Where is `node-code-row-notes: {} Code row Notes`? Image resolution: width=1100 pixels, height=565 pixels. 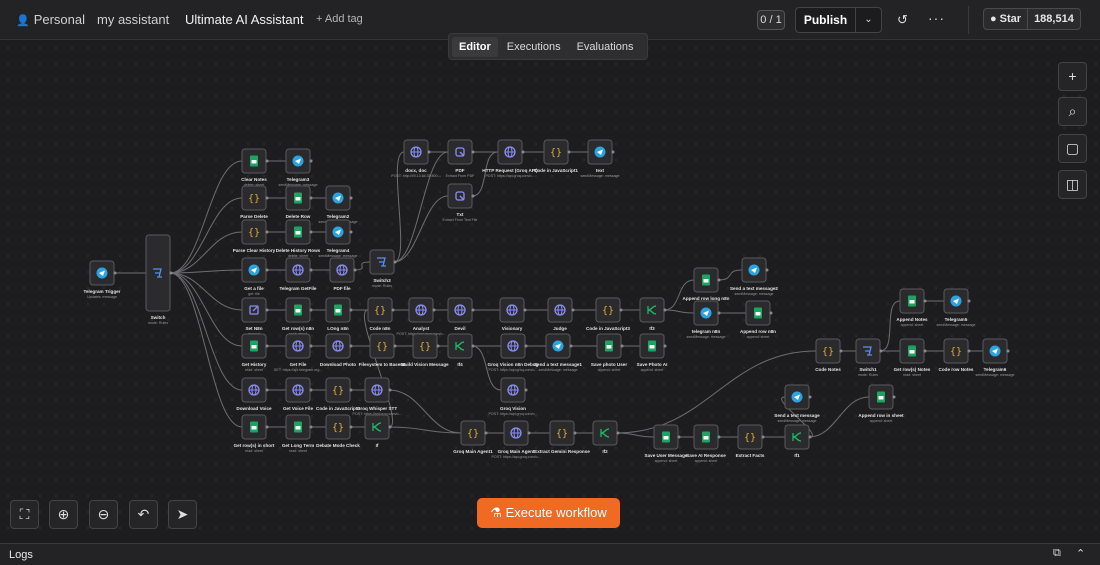 node-code-row-notes: {} Code row Notes is located at coordinates (956, 355).